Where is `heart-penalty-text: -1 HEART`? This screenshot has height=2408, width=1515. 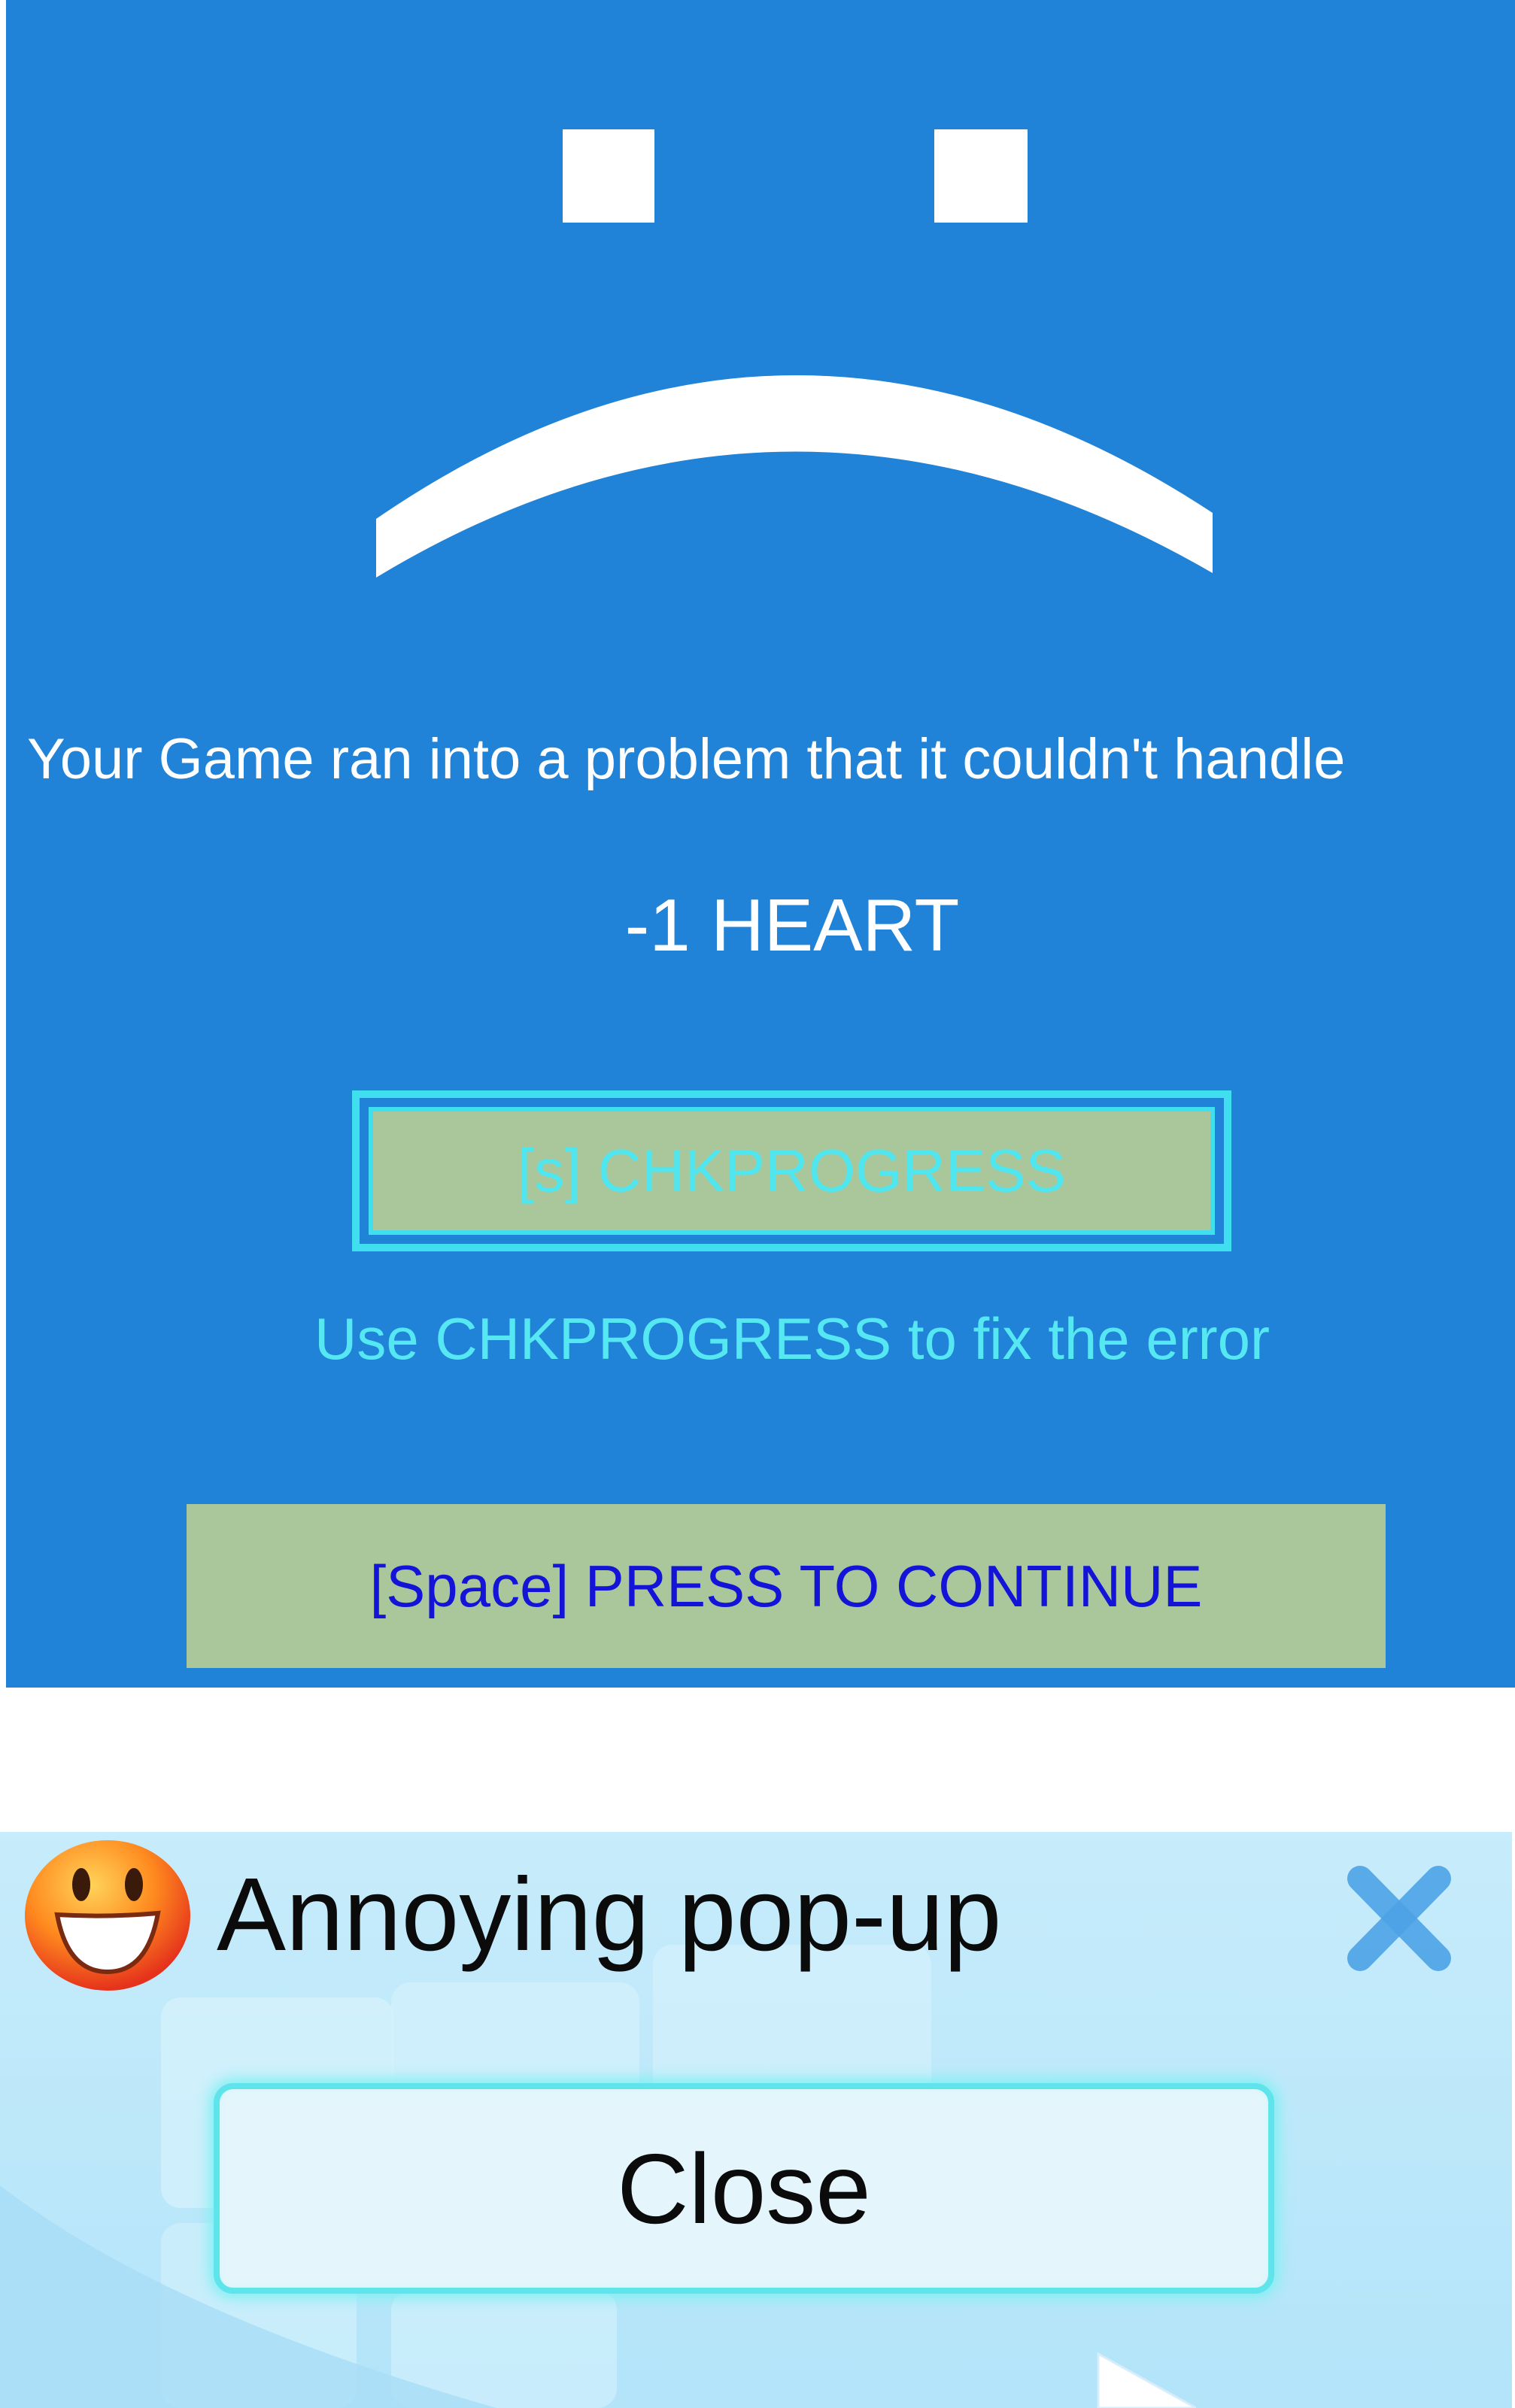
heart-penalty-text: -1 HEART is located at coordinates (792, 925).